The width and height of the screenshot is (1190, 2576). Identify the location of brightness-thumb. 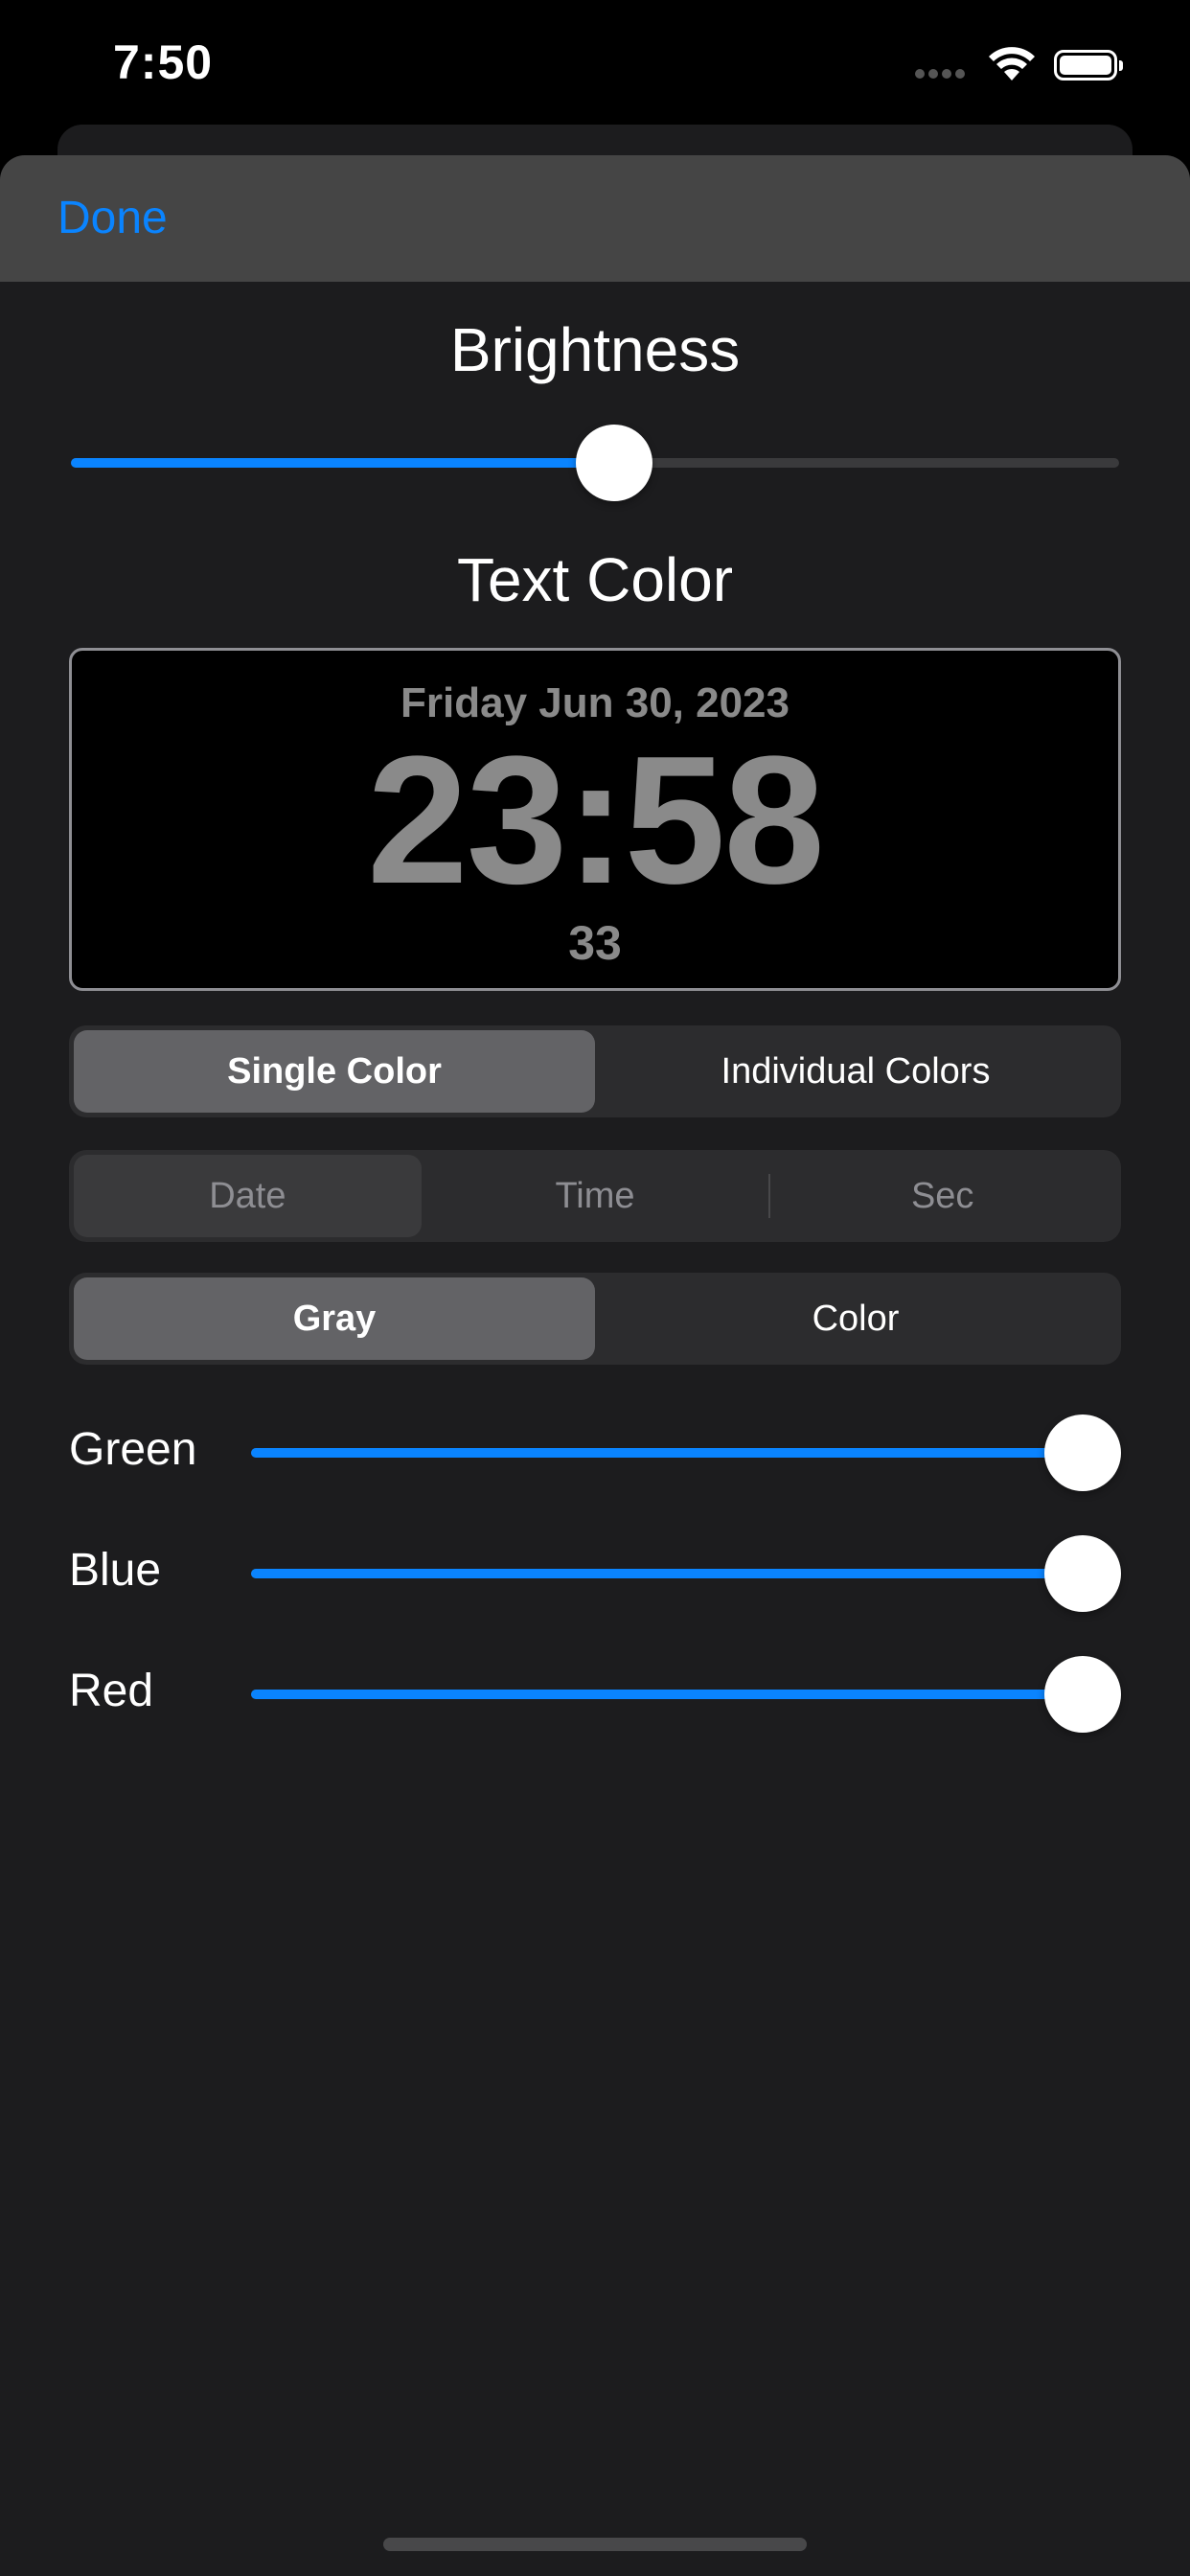
(615, 463).